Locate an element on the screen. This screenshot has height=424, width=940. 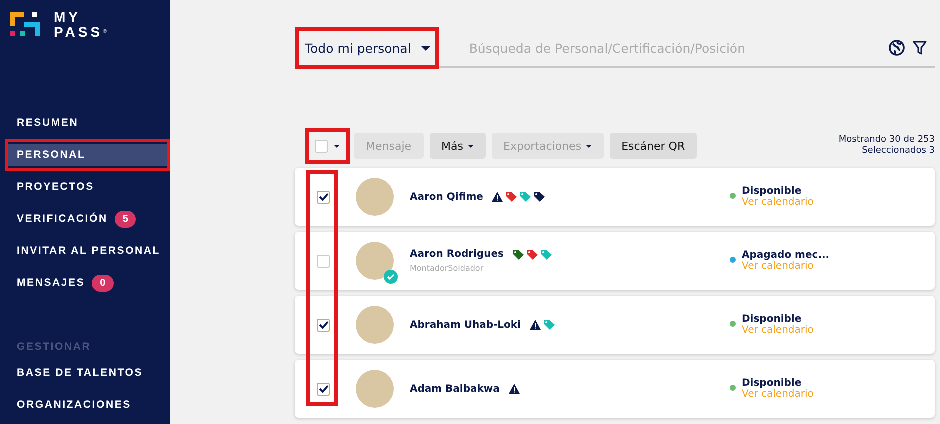
sidebar-item: VERIFICACIÓN is located at coordinates (56, 219).